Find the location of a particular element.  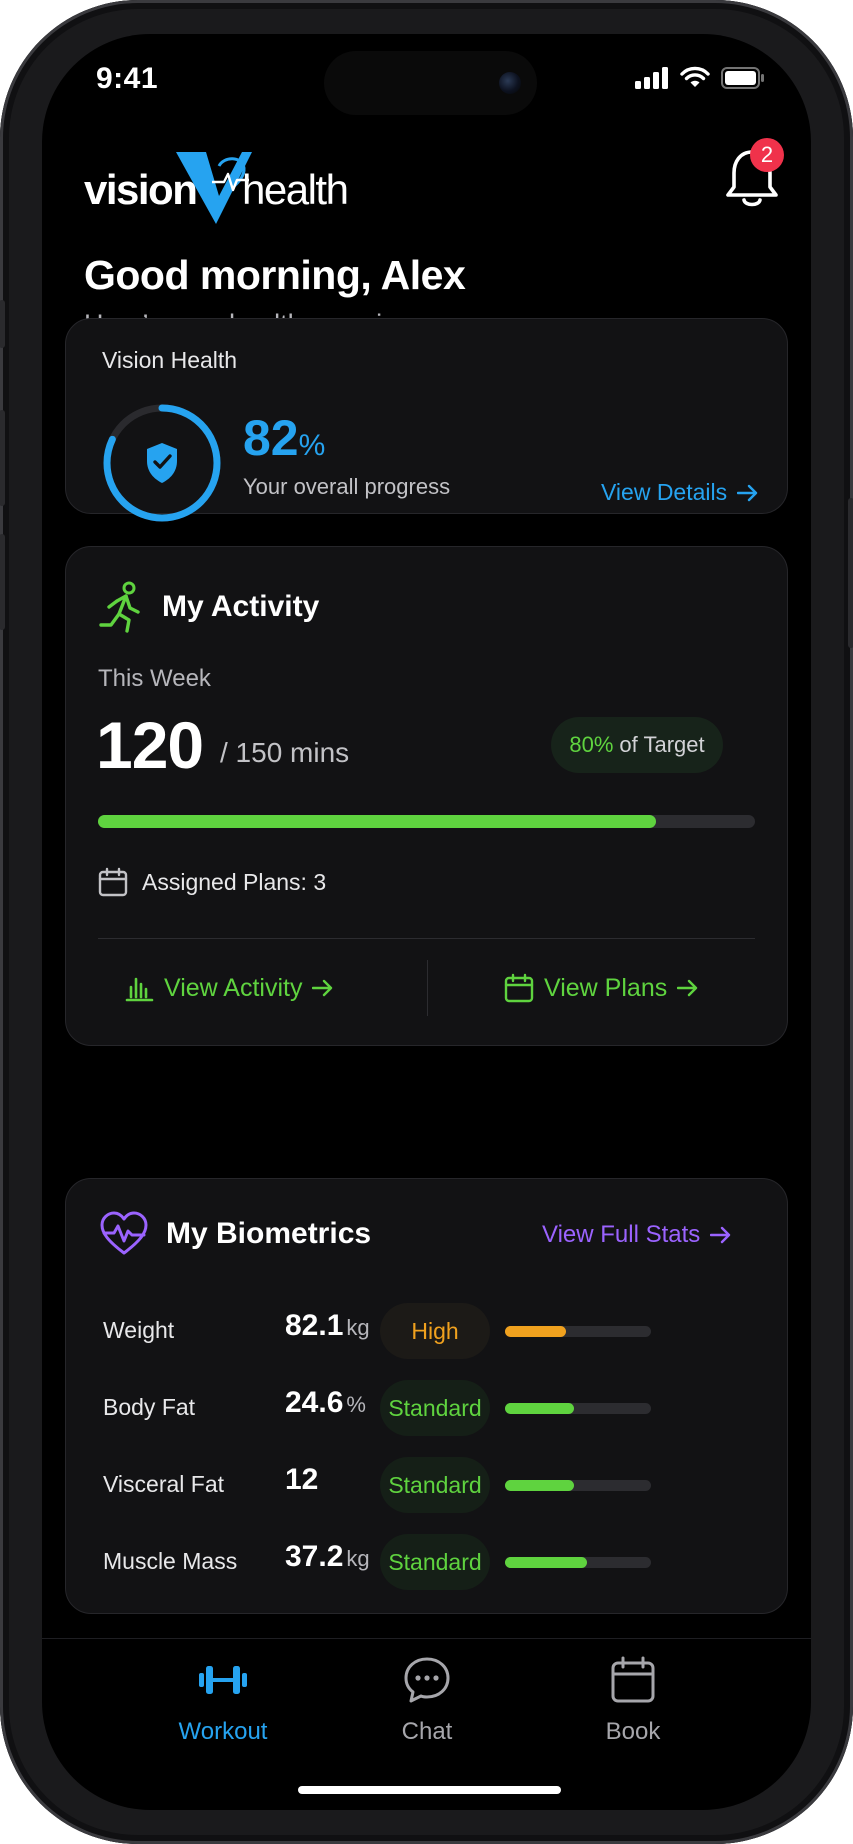

biometric-row-body-fat: Body Fat 24.6% Standard is located at coordinates (426, 1408).